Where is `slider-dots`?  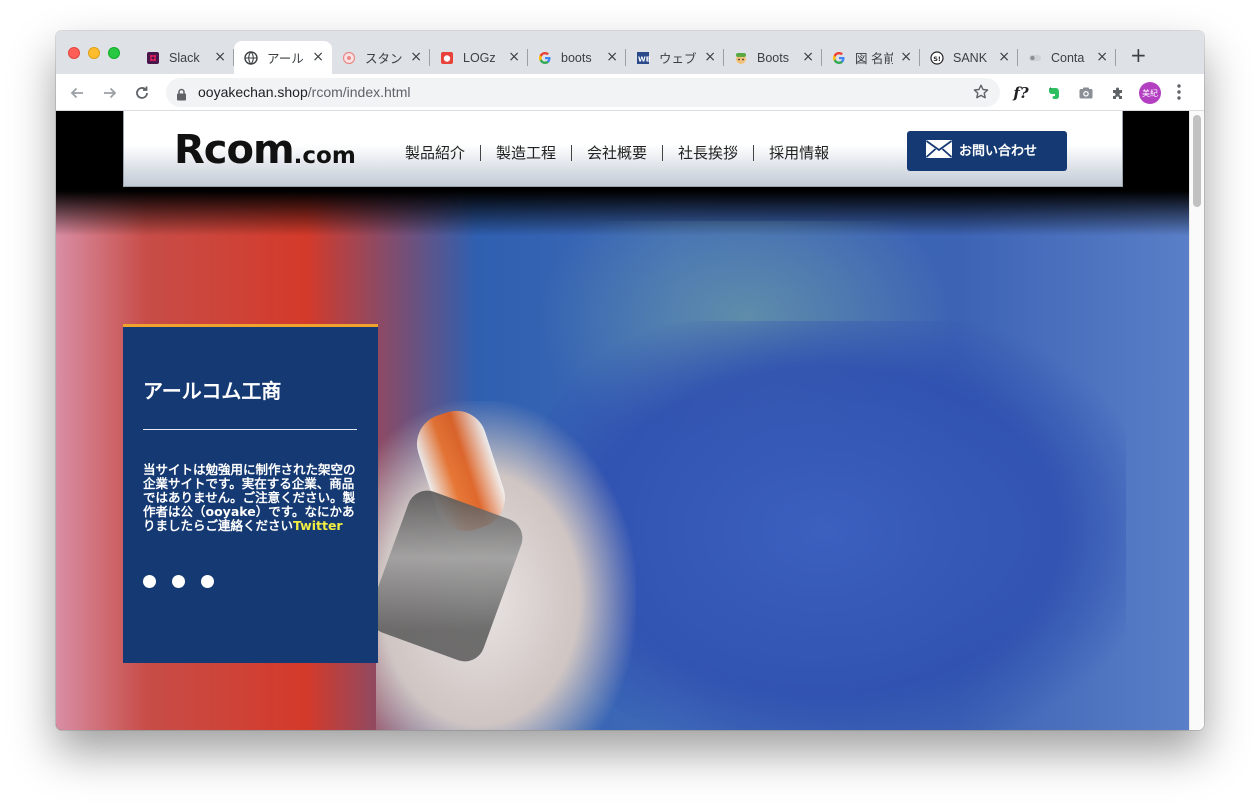 slider-dots is located at coordinates (178, 581).